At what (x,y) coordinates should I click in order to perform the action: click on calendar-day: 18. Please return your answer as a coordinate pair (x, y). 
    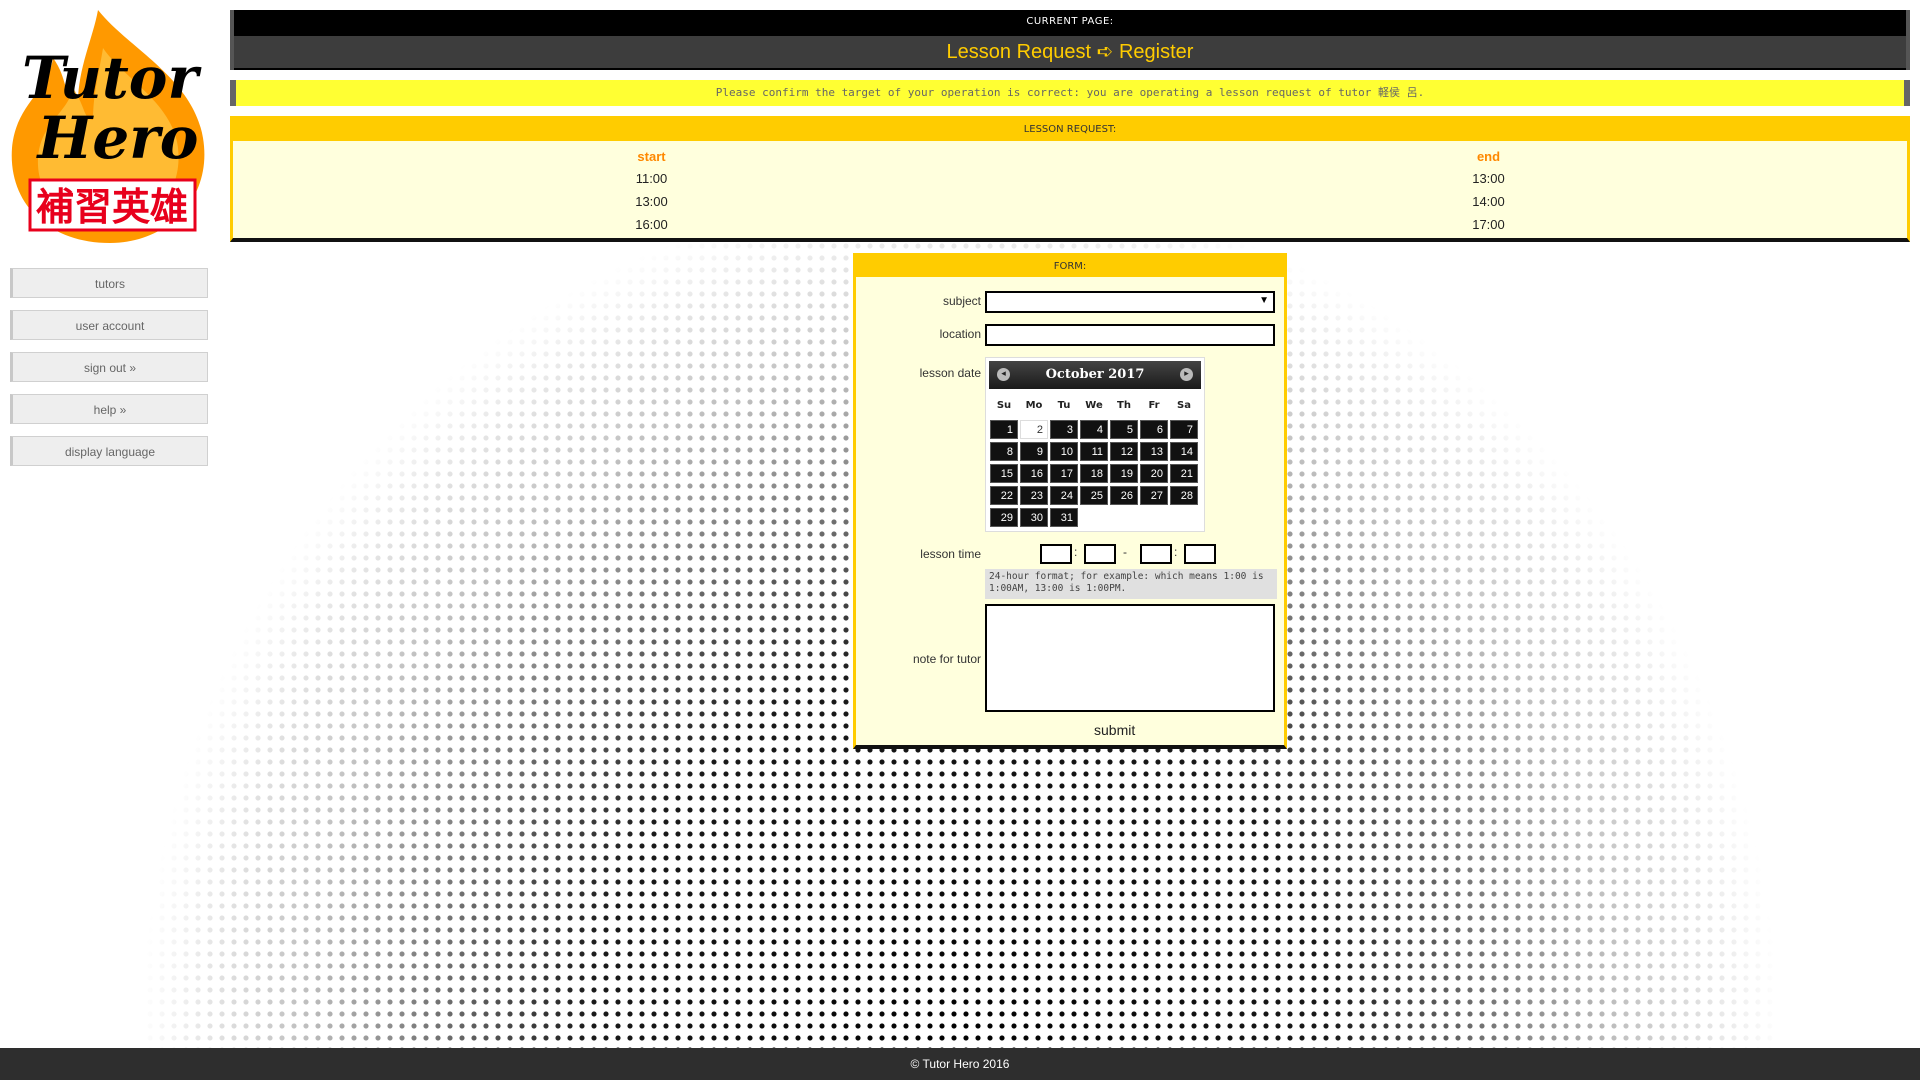
    Looking at the image, I should click on (1094, 473).